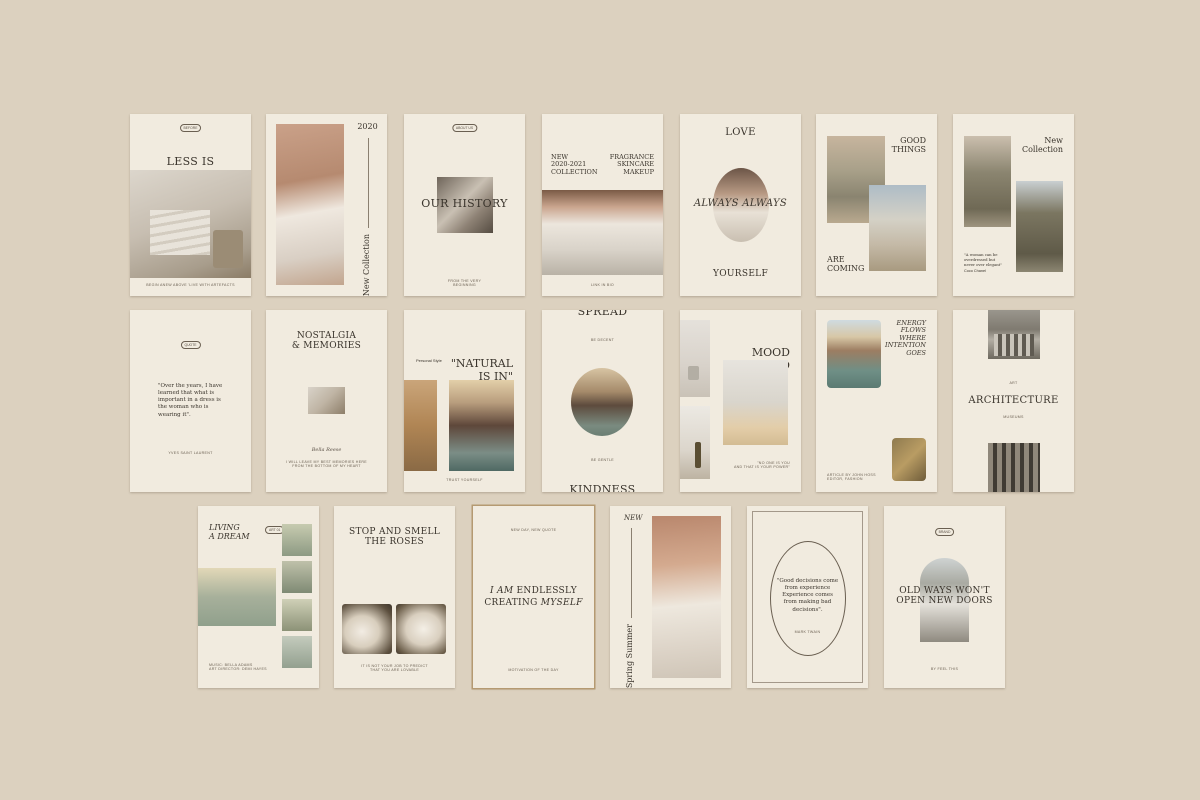 This screenshot has width=1200, height=800. Describe the element at coordinates (366, 265) in the screenshot. I see `vertical-title: New Collection` at that location.